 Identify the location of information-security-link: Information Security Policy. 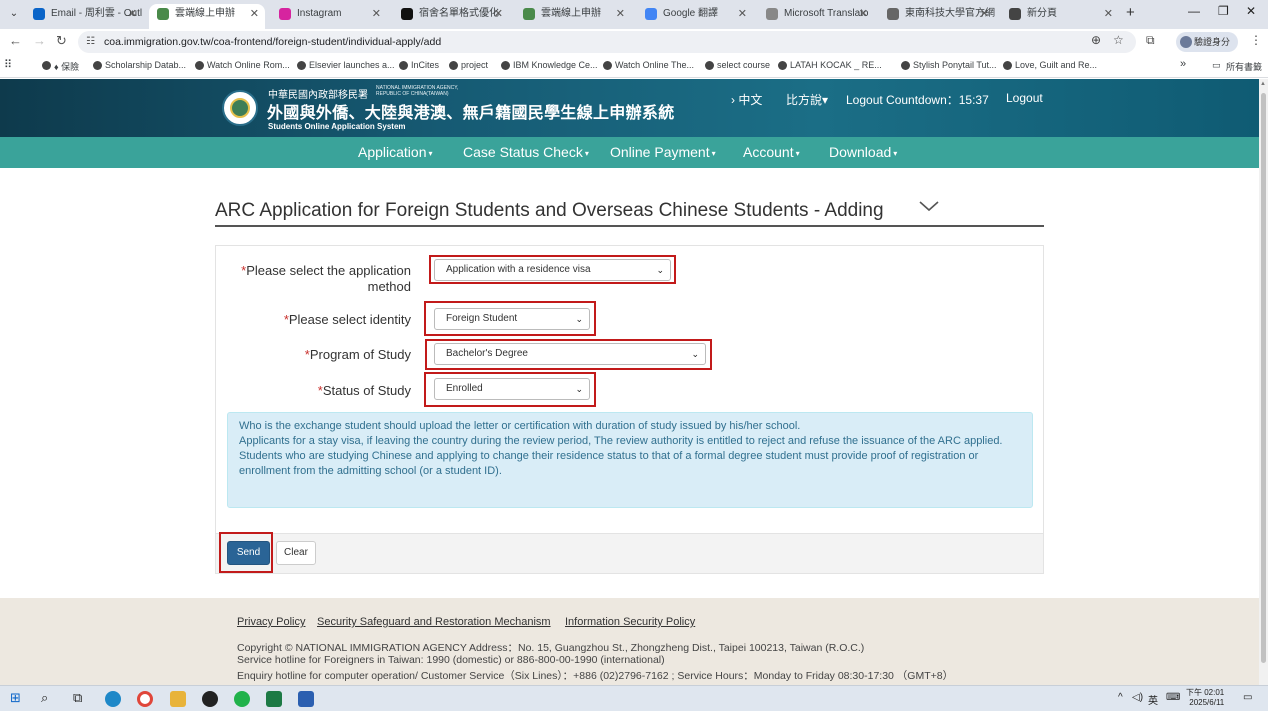
(630, 622).